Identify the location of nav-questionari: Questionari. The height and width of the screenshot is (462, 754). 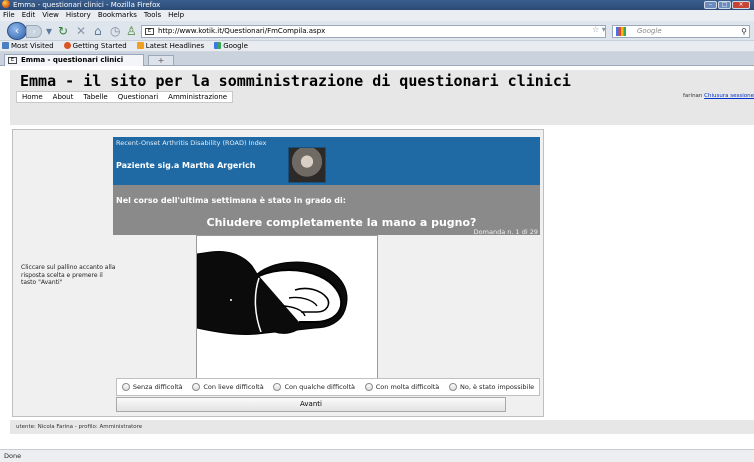
(138, 97).